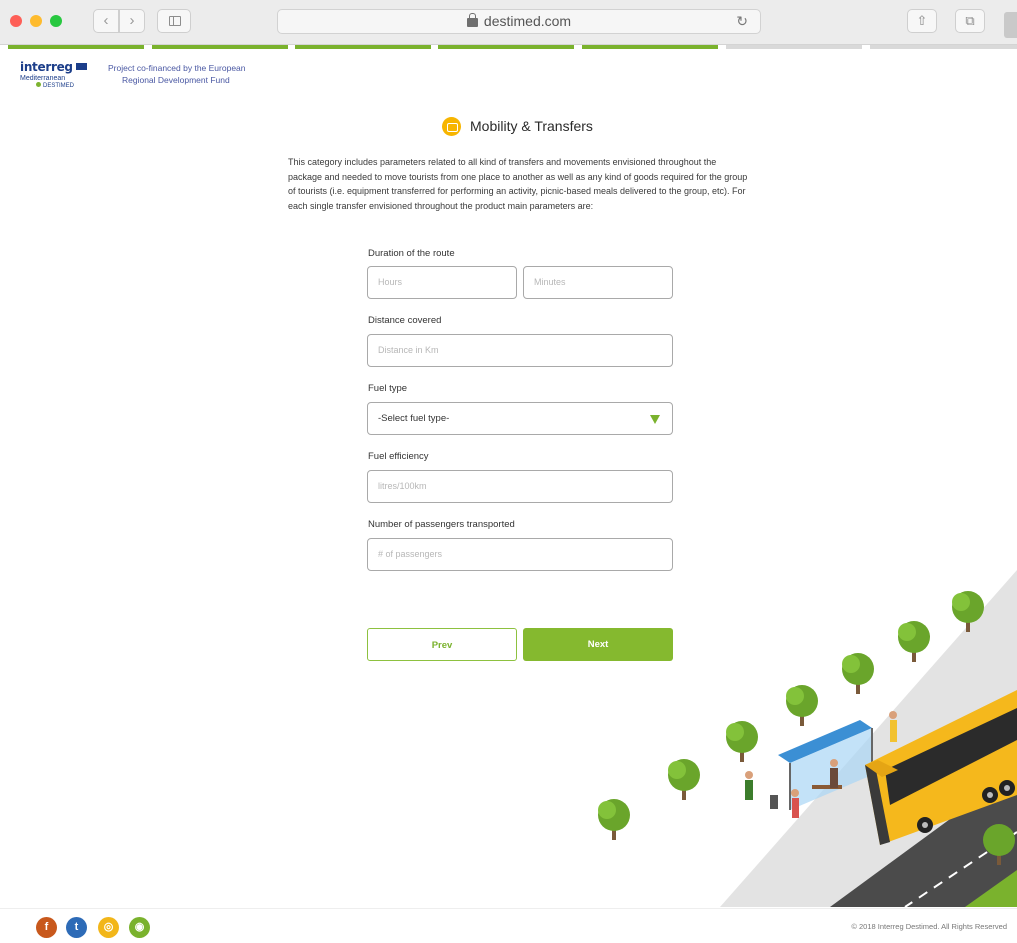 The height and width of the screenshot is (943, 1017). I want to click on back-button: ‹, so click(106, 21).